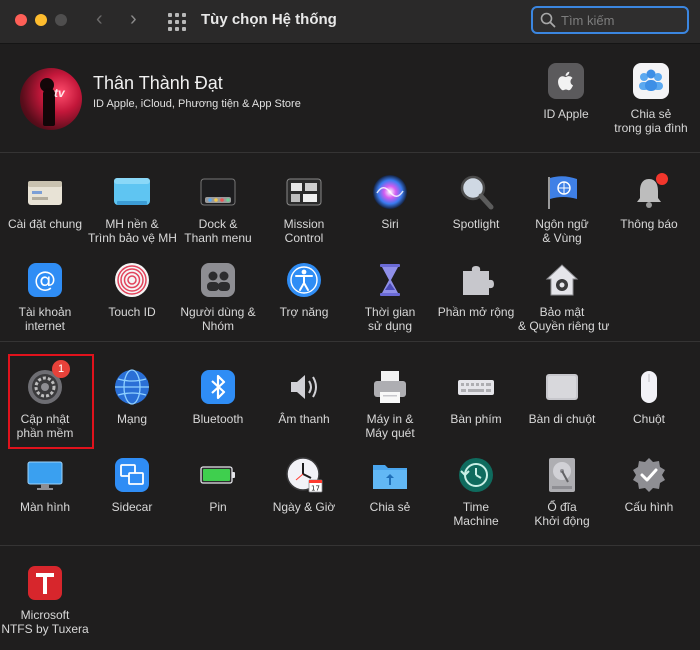 This screenshot has height=650, width=700. I want to click on pref-label-group: Thời gian sử dụng, so click(390, 319).